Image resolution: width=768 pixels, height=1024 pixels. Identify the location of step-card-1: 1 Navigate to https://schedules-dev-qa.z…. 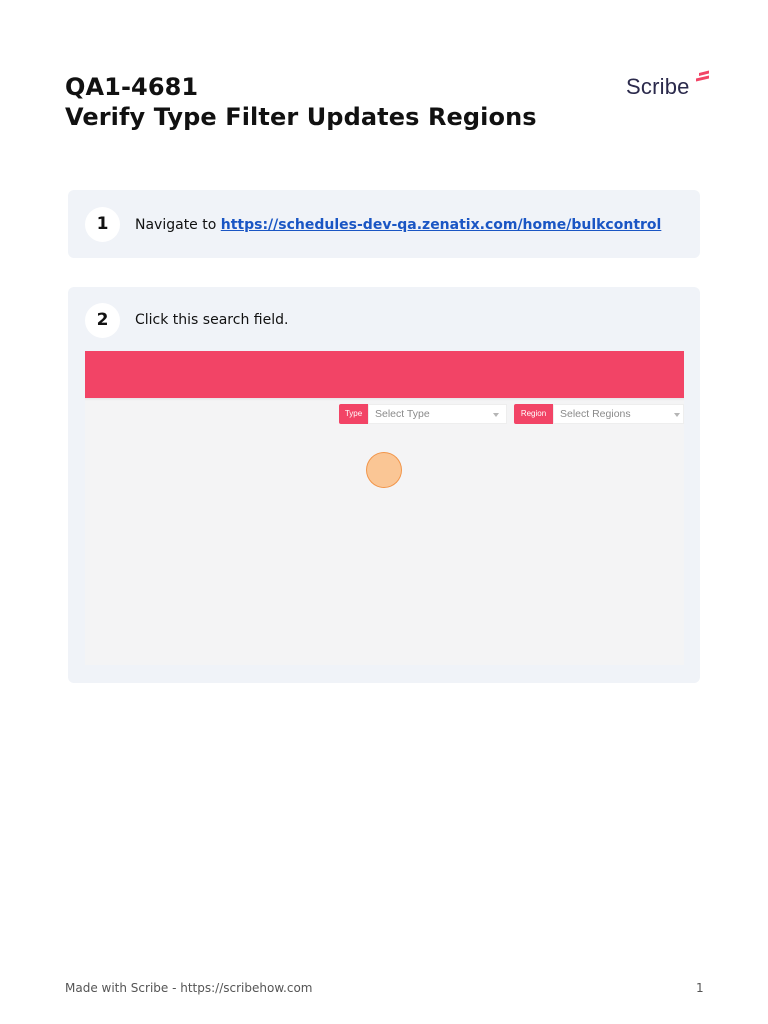
(384, 224).